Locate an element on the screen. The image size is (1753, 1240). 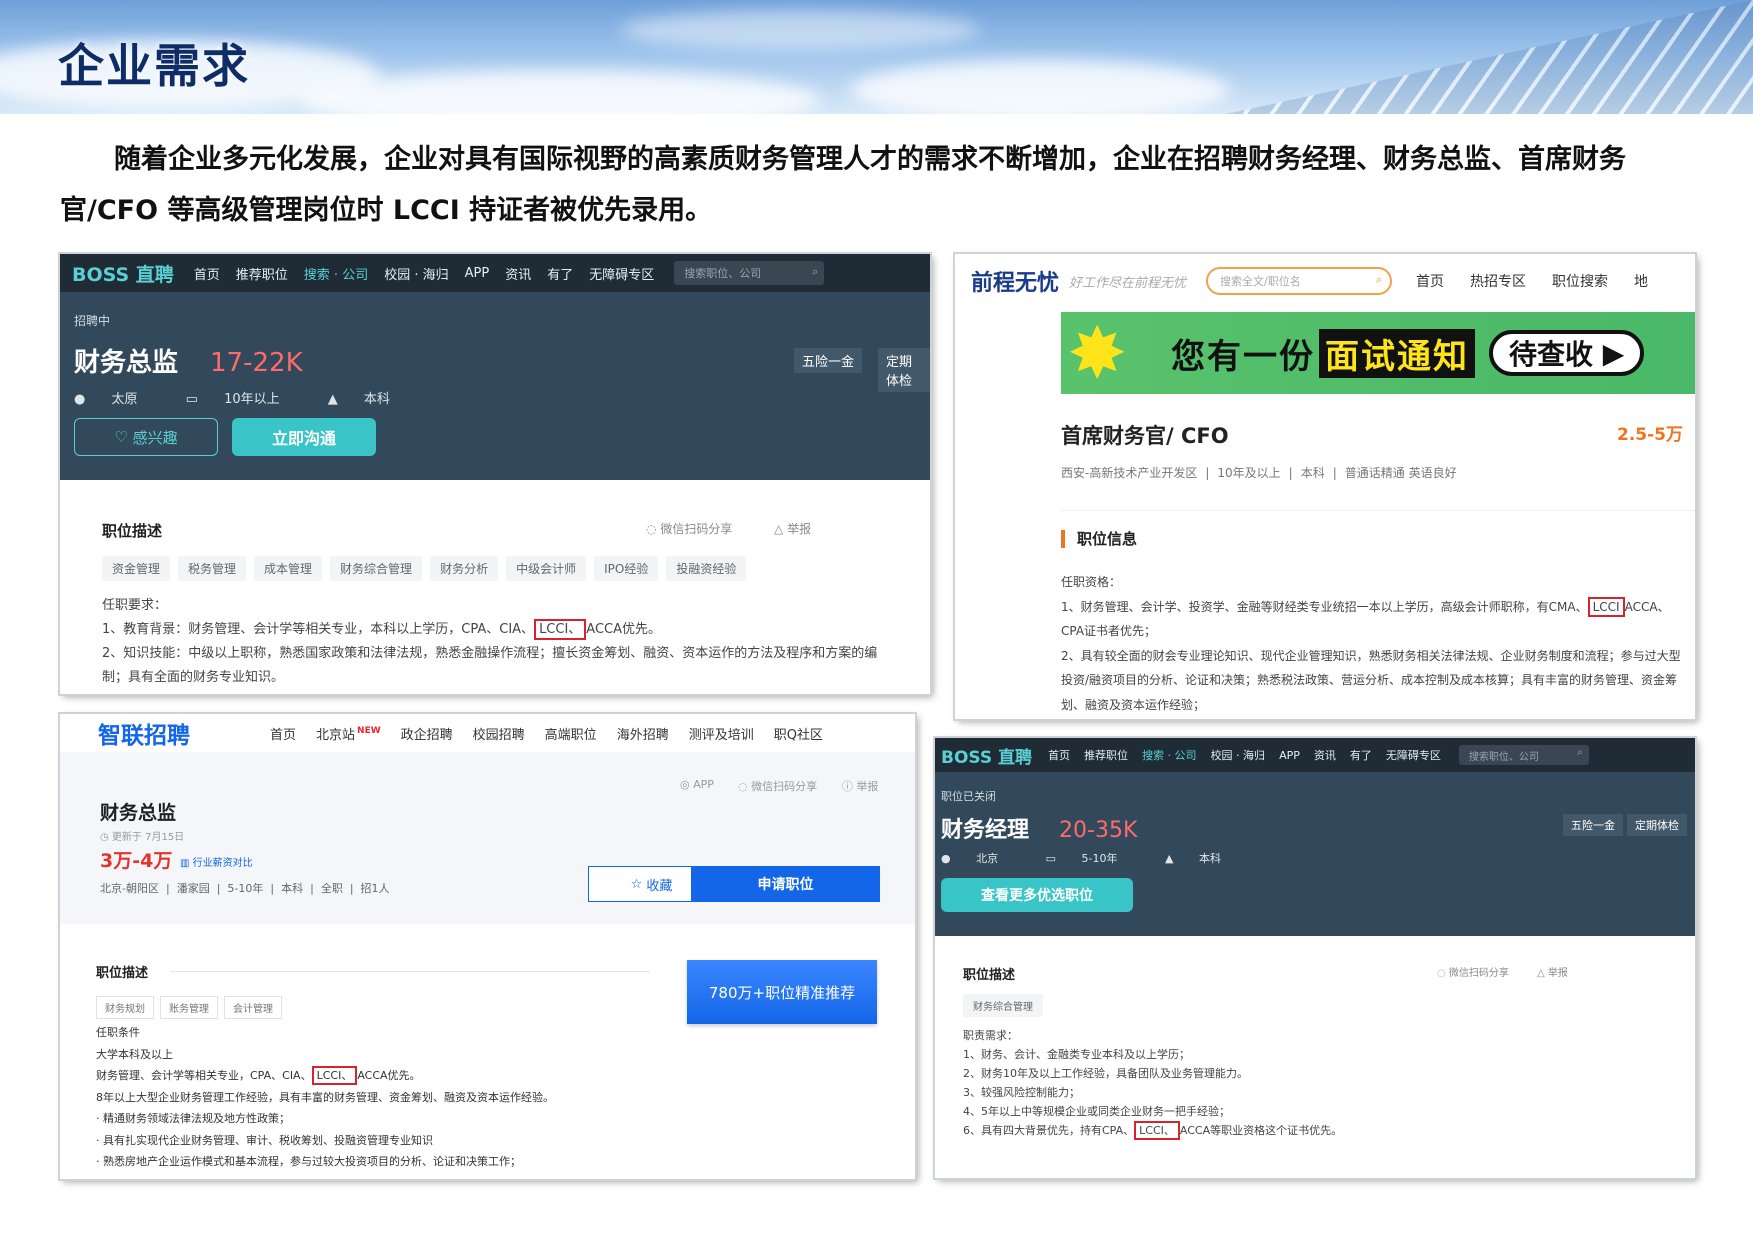
skill-tag: 财务分析 is located at coordinates (464, 568).